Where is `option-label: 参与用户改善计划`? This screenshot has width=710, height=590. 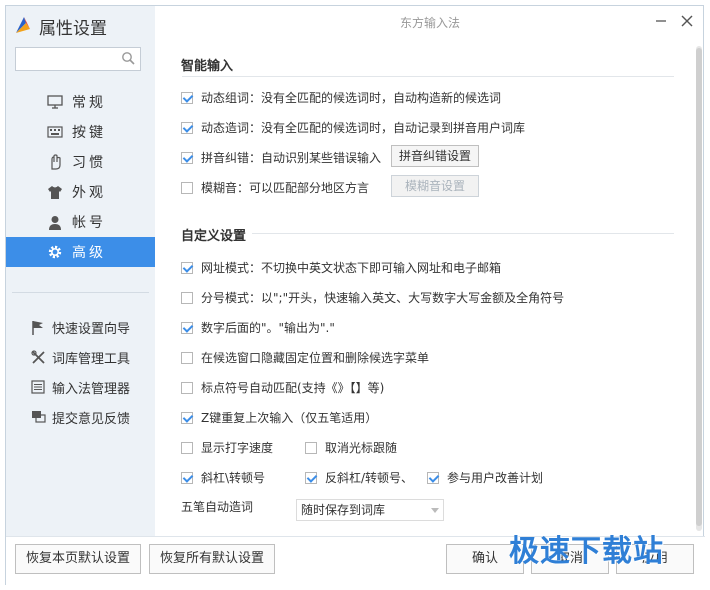 option-label: 参与用户改善计划 is located at coordinates (495, 478).